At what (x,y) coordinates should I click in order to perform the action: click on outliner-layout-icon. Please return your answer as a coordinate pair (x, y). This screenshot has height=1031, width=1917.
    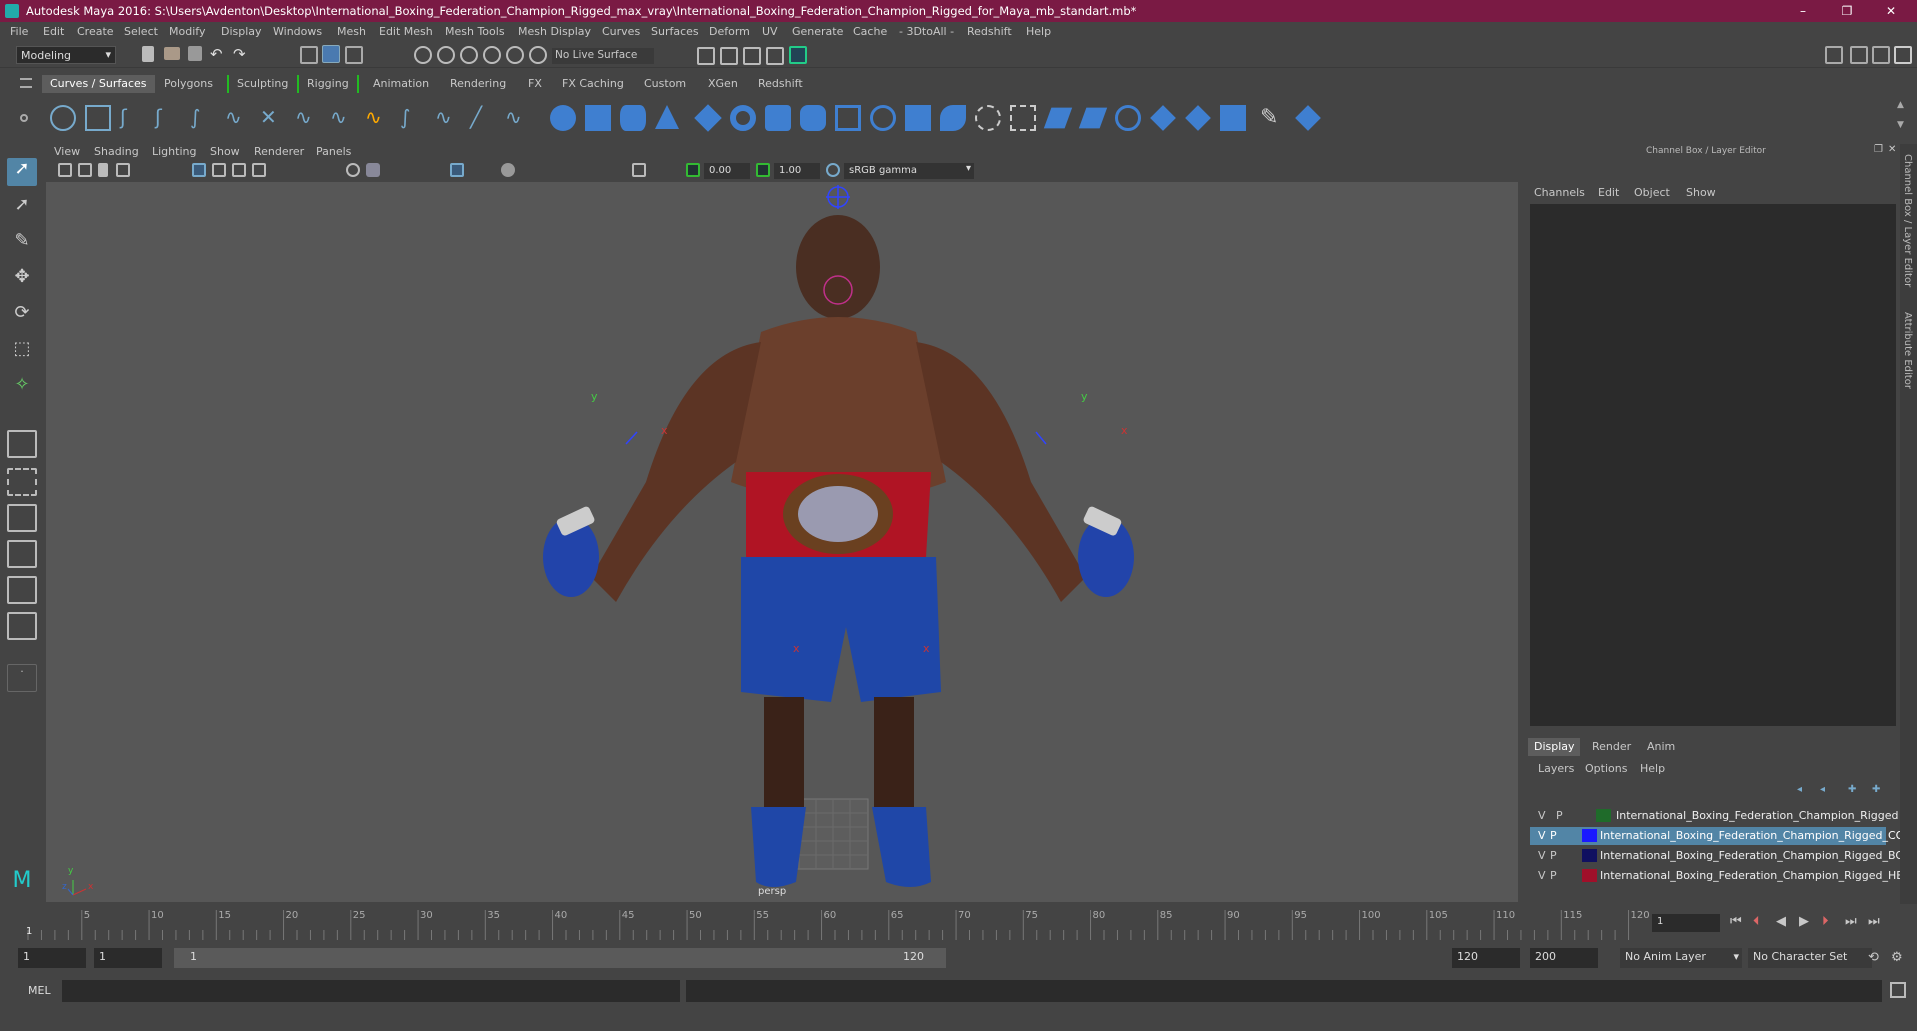
    Looking at the image, I should click on (22, 590).